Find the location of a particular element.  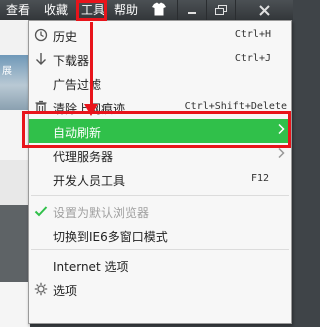

bg-text: 展 is located at coordinates (7, 71).